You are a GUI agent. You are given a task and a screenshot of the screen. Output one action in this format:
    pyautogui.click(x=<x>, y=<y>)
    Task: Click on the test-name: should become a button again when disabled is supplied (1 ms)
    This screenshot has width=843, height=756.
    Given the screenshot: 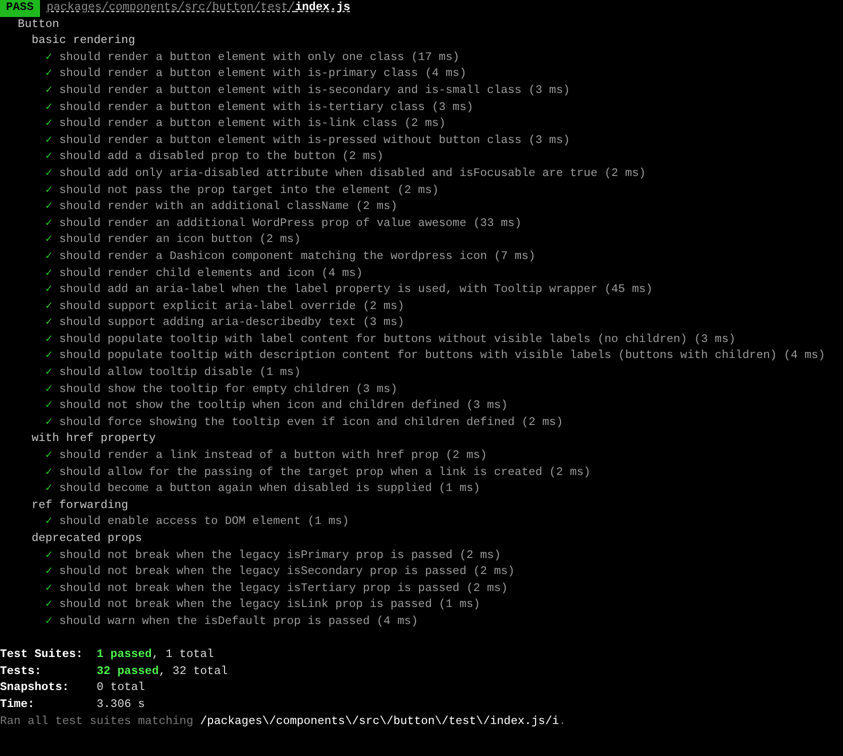 What is the action you would take?
    pyautogui.click(x=269, y=489)
    